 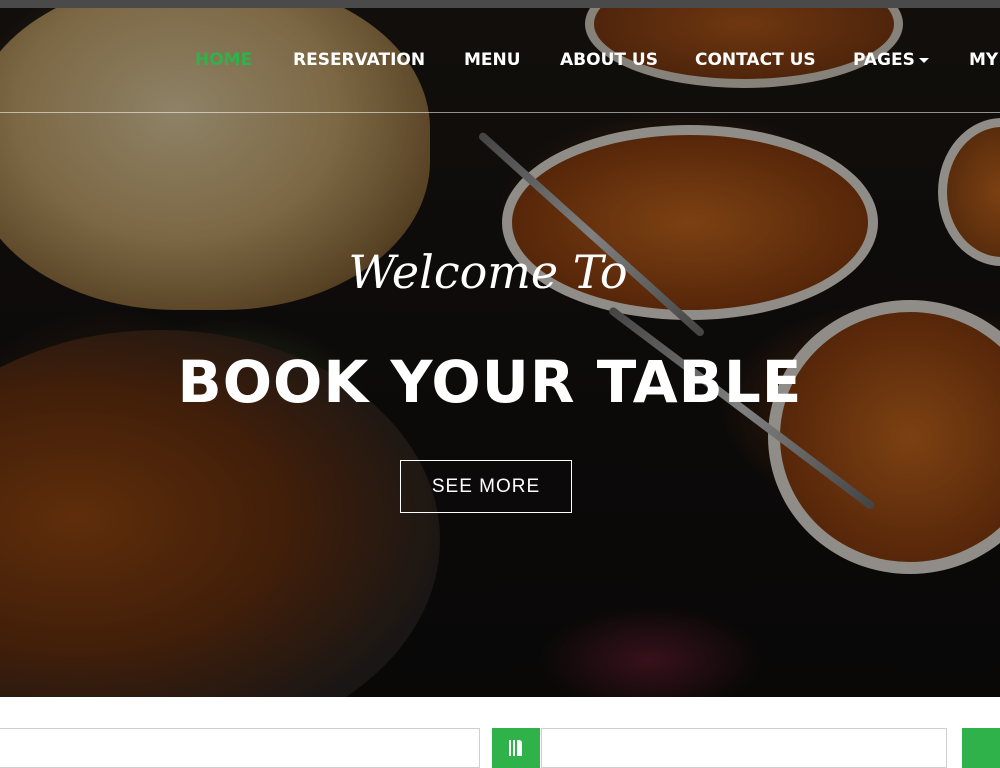 I want to click on nav-pages-dropdown: PAGES, so click(x=891, y=60).